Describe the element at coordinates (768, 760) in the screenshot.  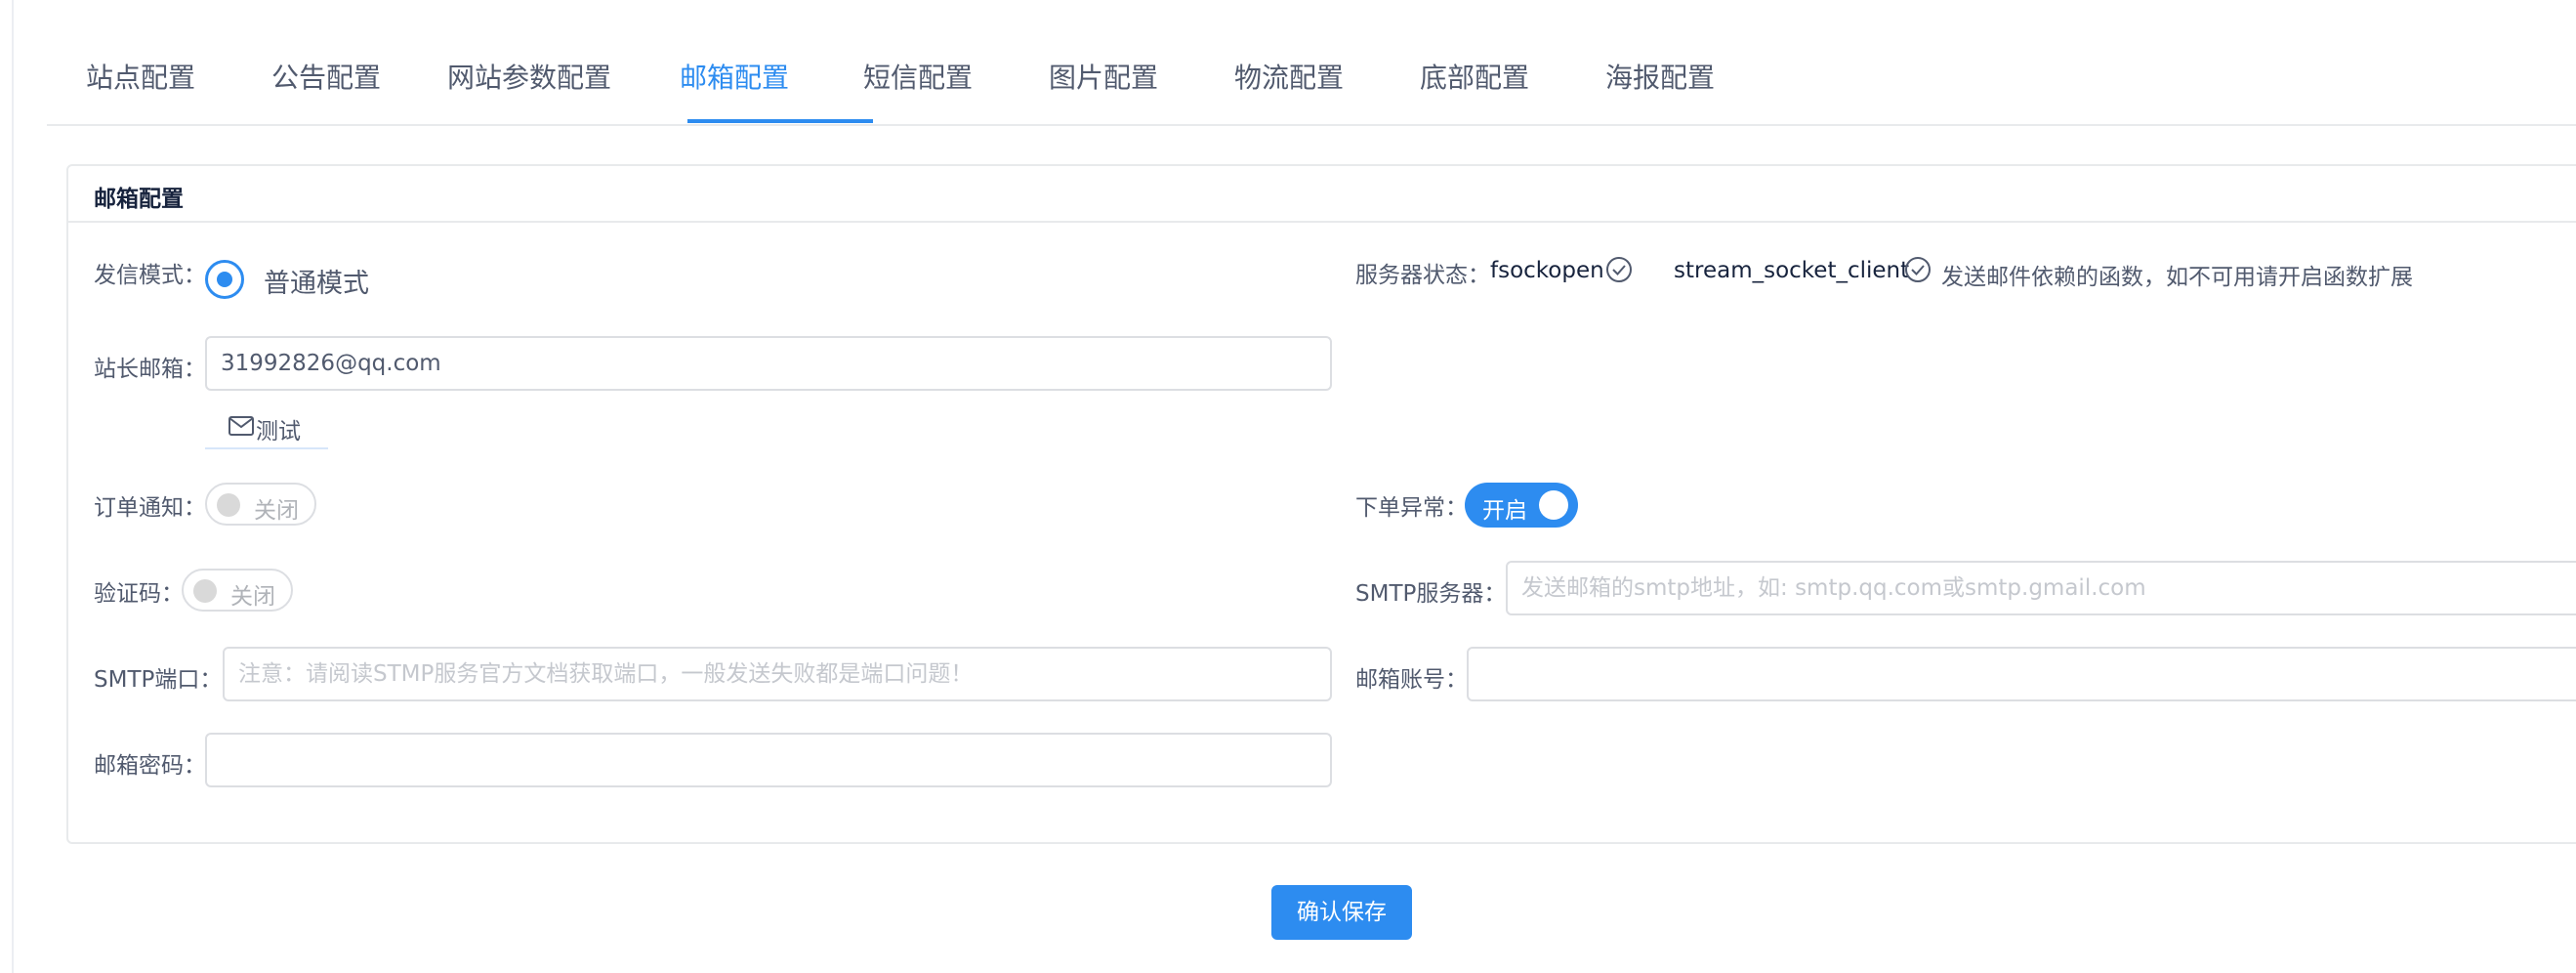
I see `mail-password-input` at that location.